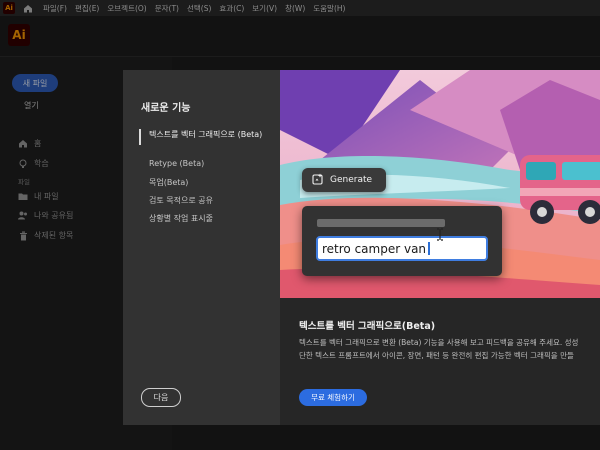 The width and height of the screenshot is (600, 450). I want to click on sparkle-generate-icon, so click(318, 180).